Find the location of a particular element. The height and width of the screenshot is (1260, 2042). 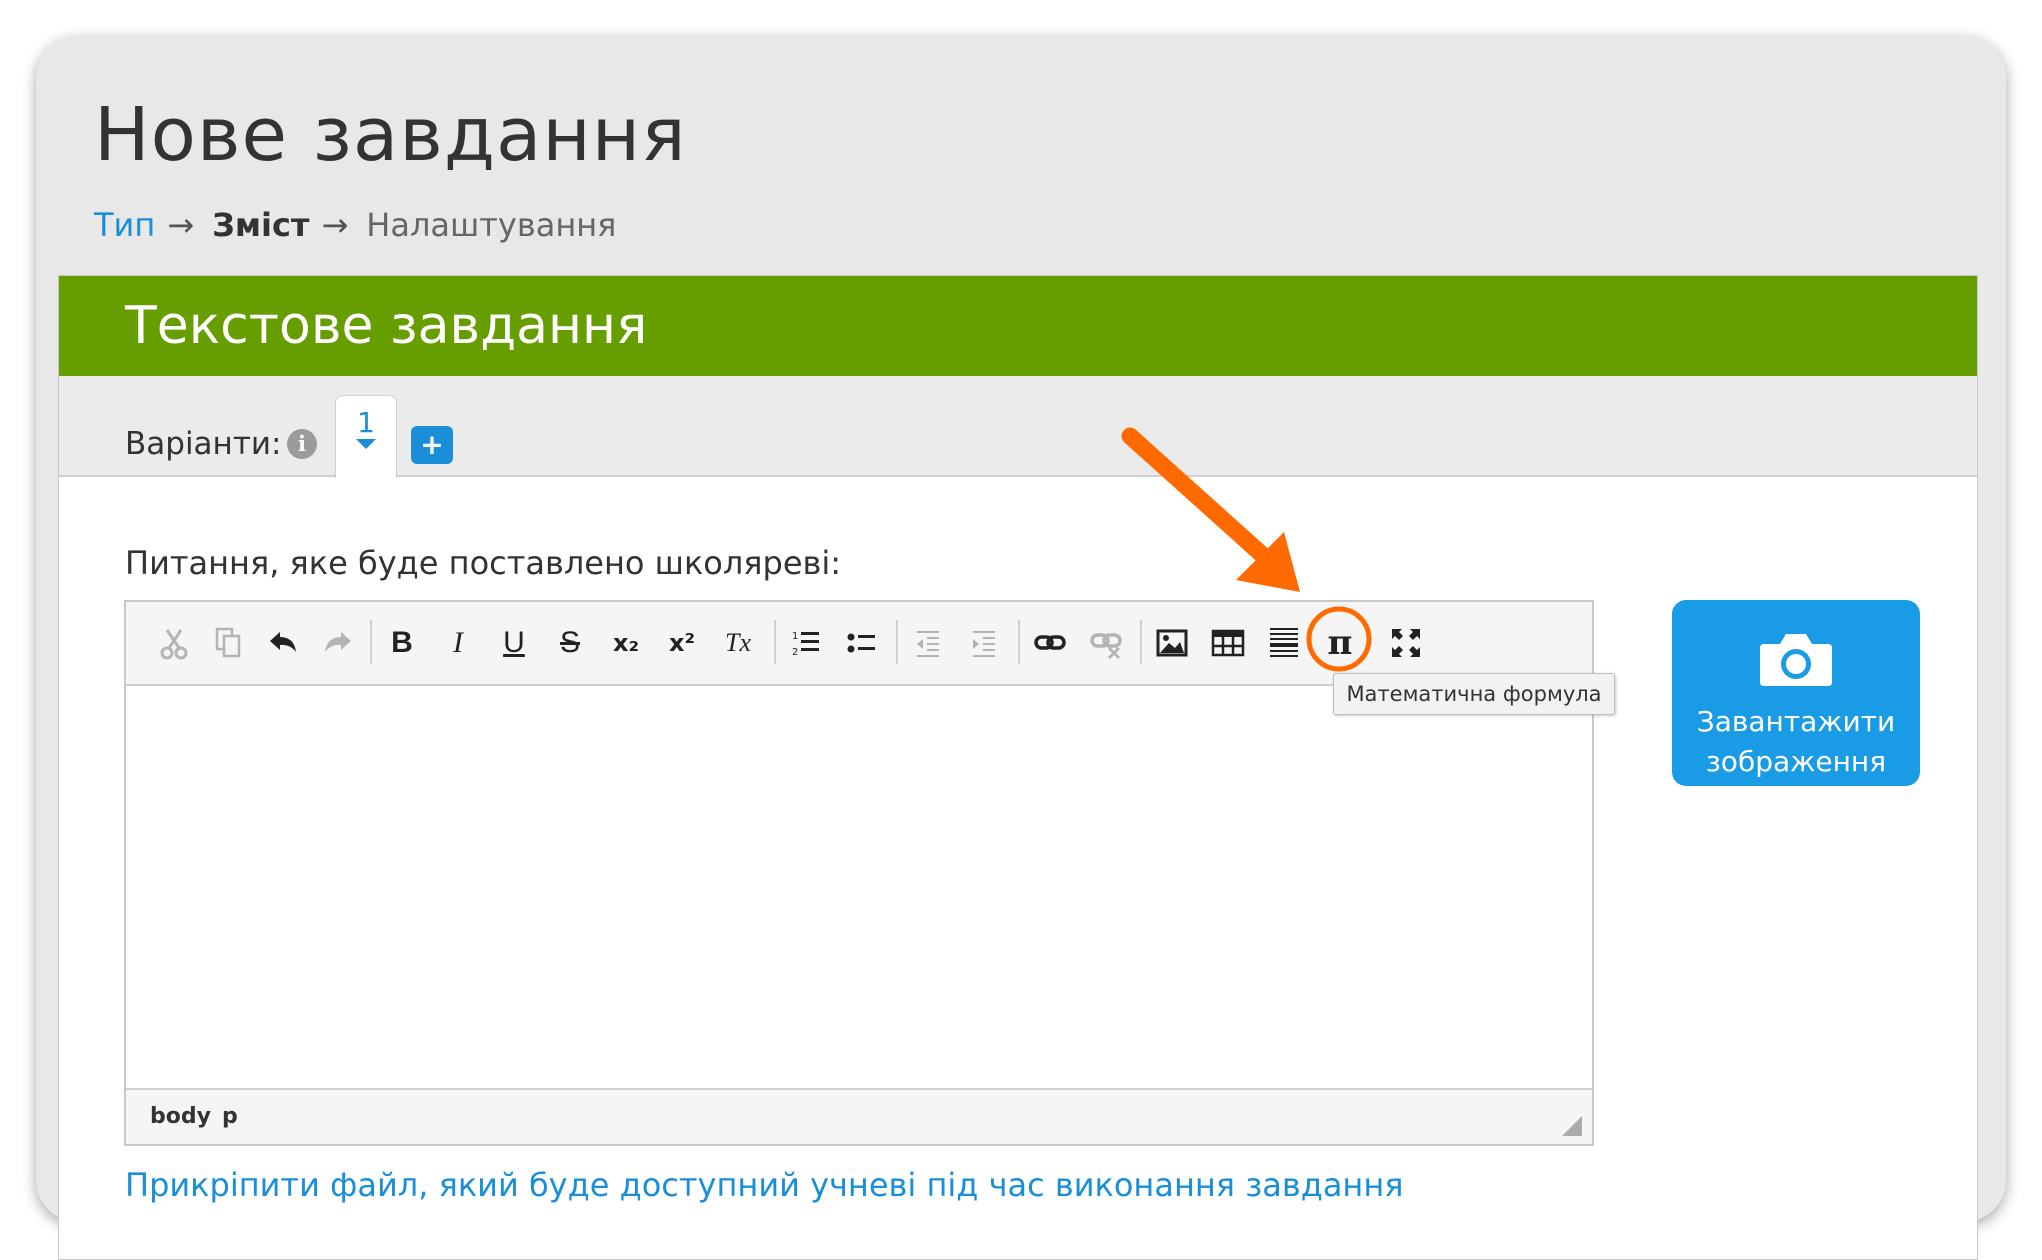

editor-status-bar: body p is located at coordinates (859, 1116).